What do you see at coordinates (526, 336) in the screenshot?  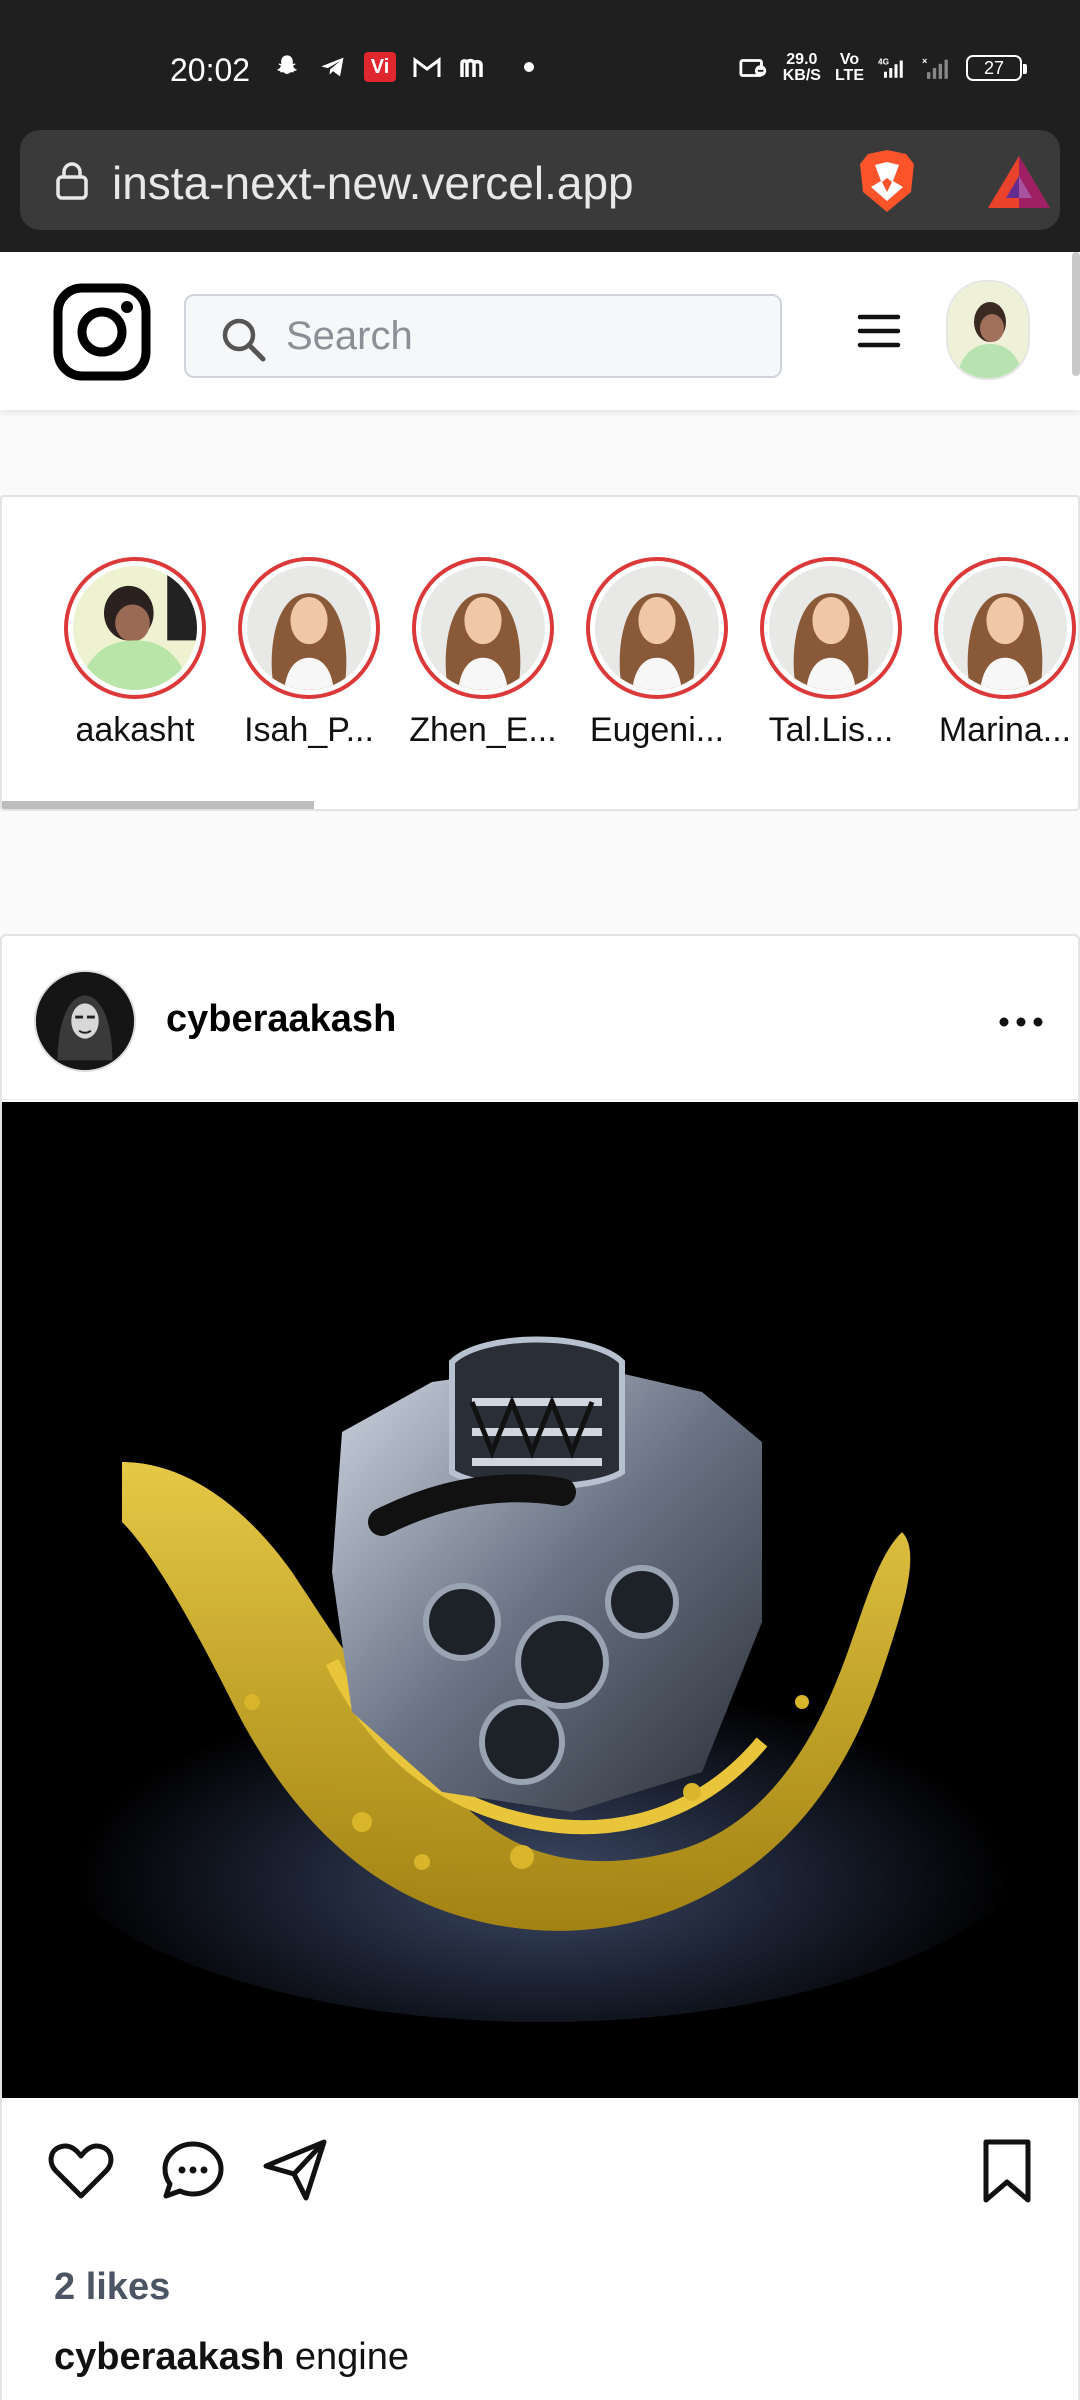 I see `search-input` at bounding box center [526, 336].